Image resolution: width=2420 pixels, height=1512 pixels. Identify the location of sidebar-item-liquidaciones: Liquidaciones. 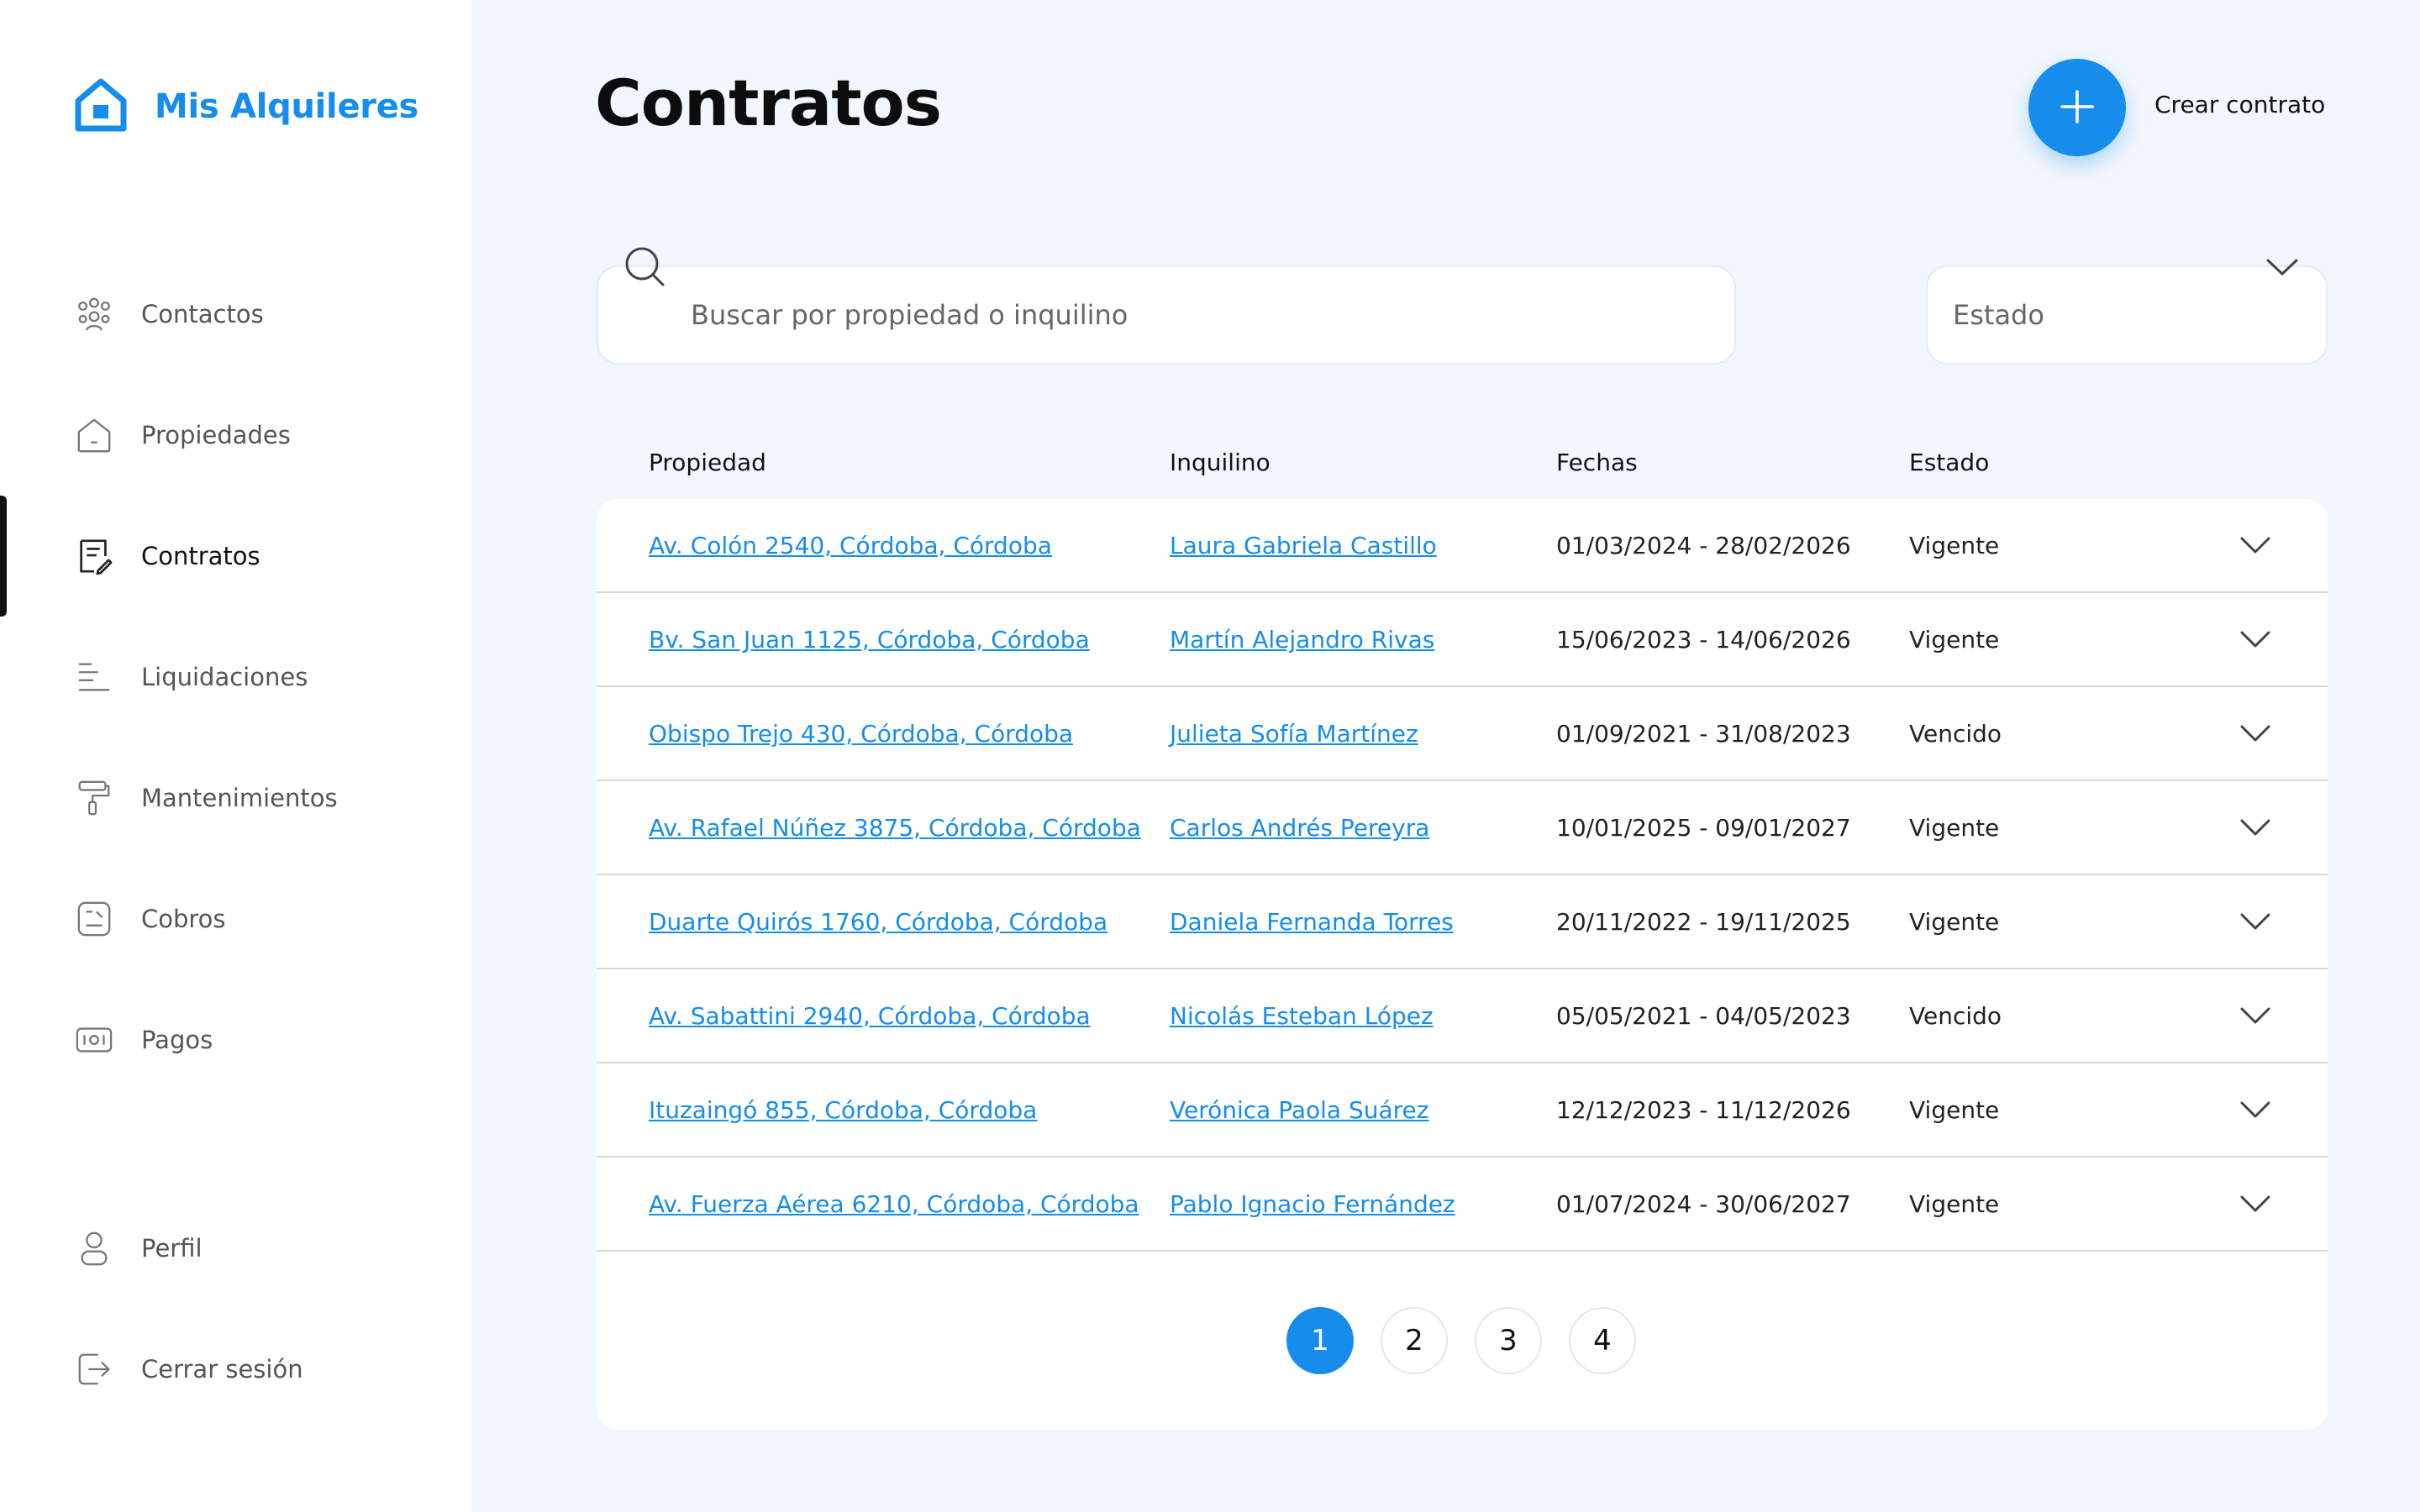
(235, 677).